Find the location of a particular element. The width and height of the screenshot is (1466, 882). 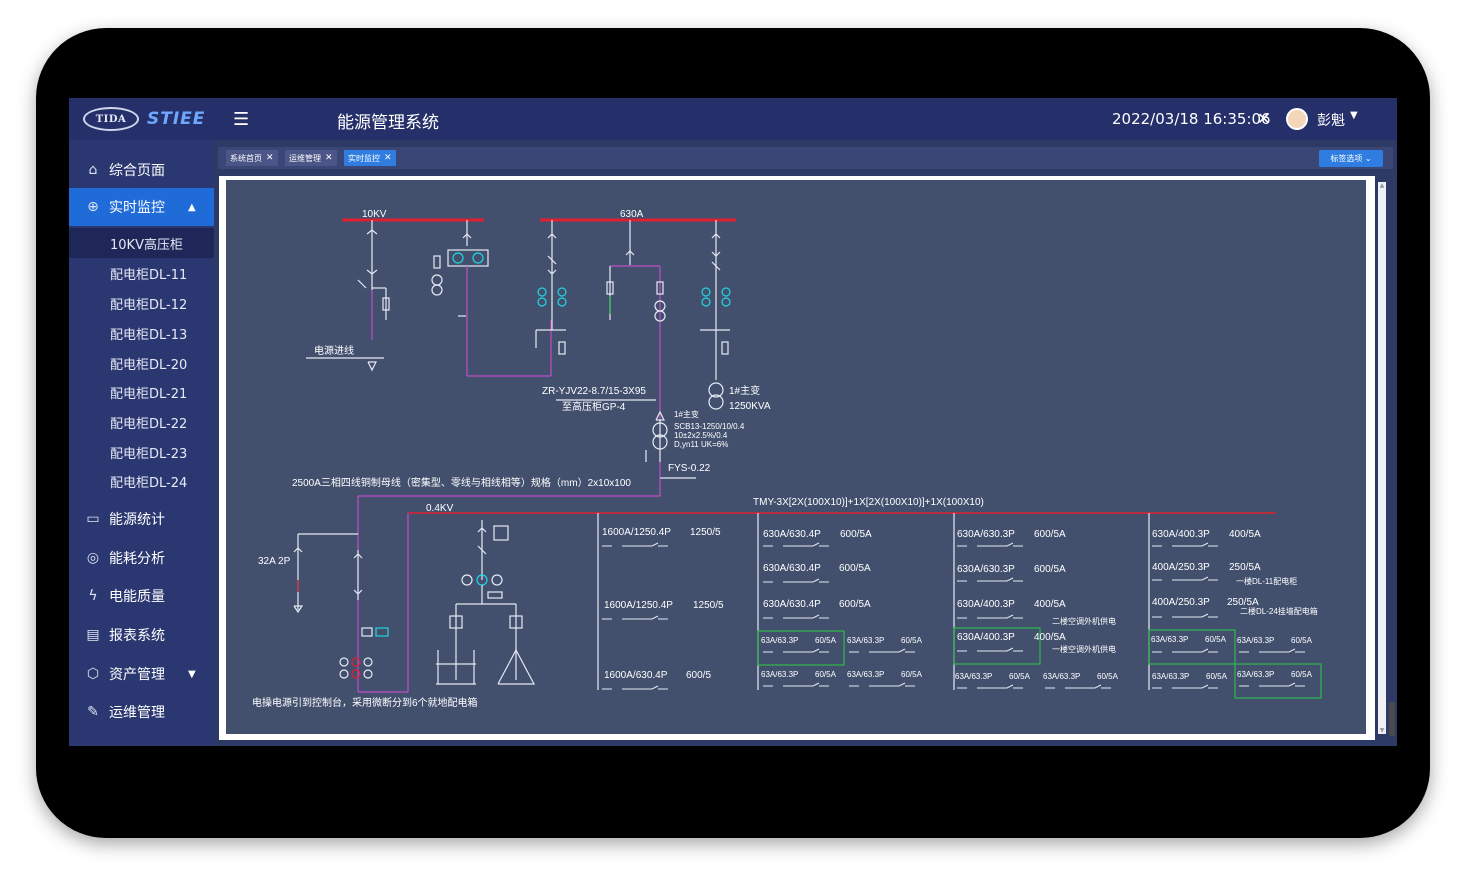

sidebar-subitem-dl23: 配电柜DL-23 is located at coordinates (141, 452).